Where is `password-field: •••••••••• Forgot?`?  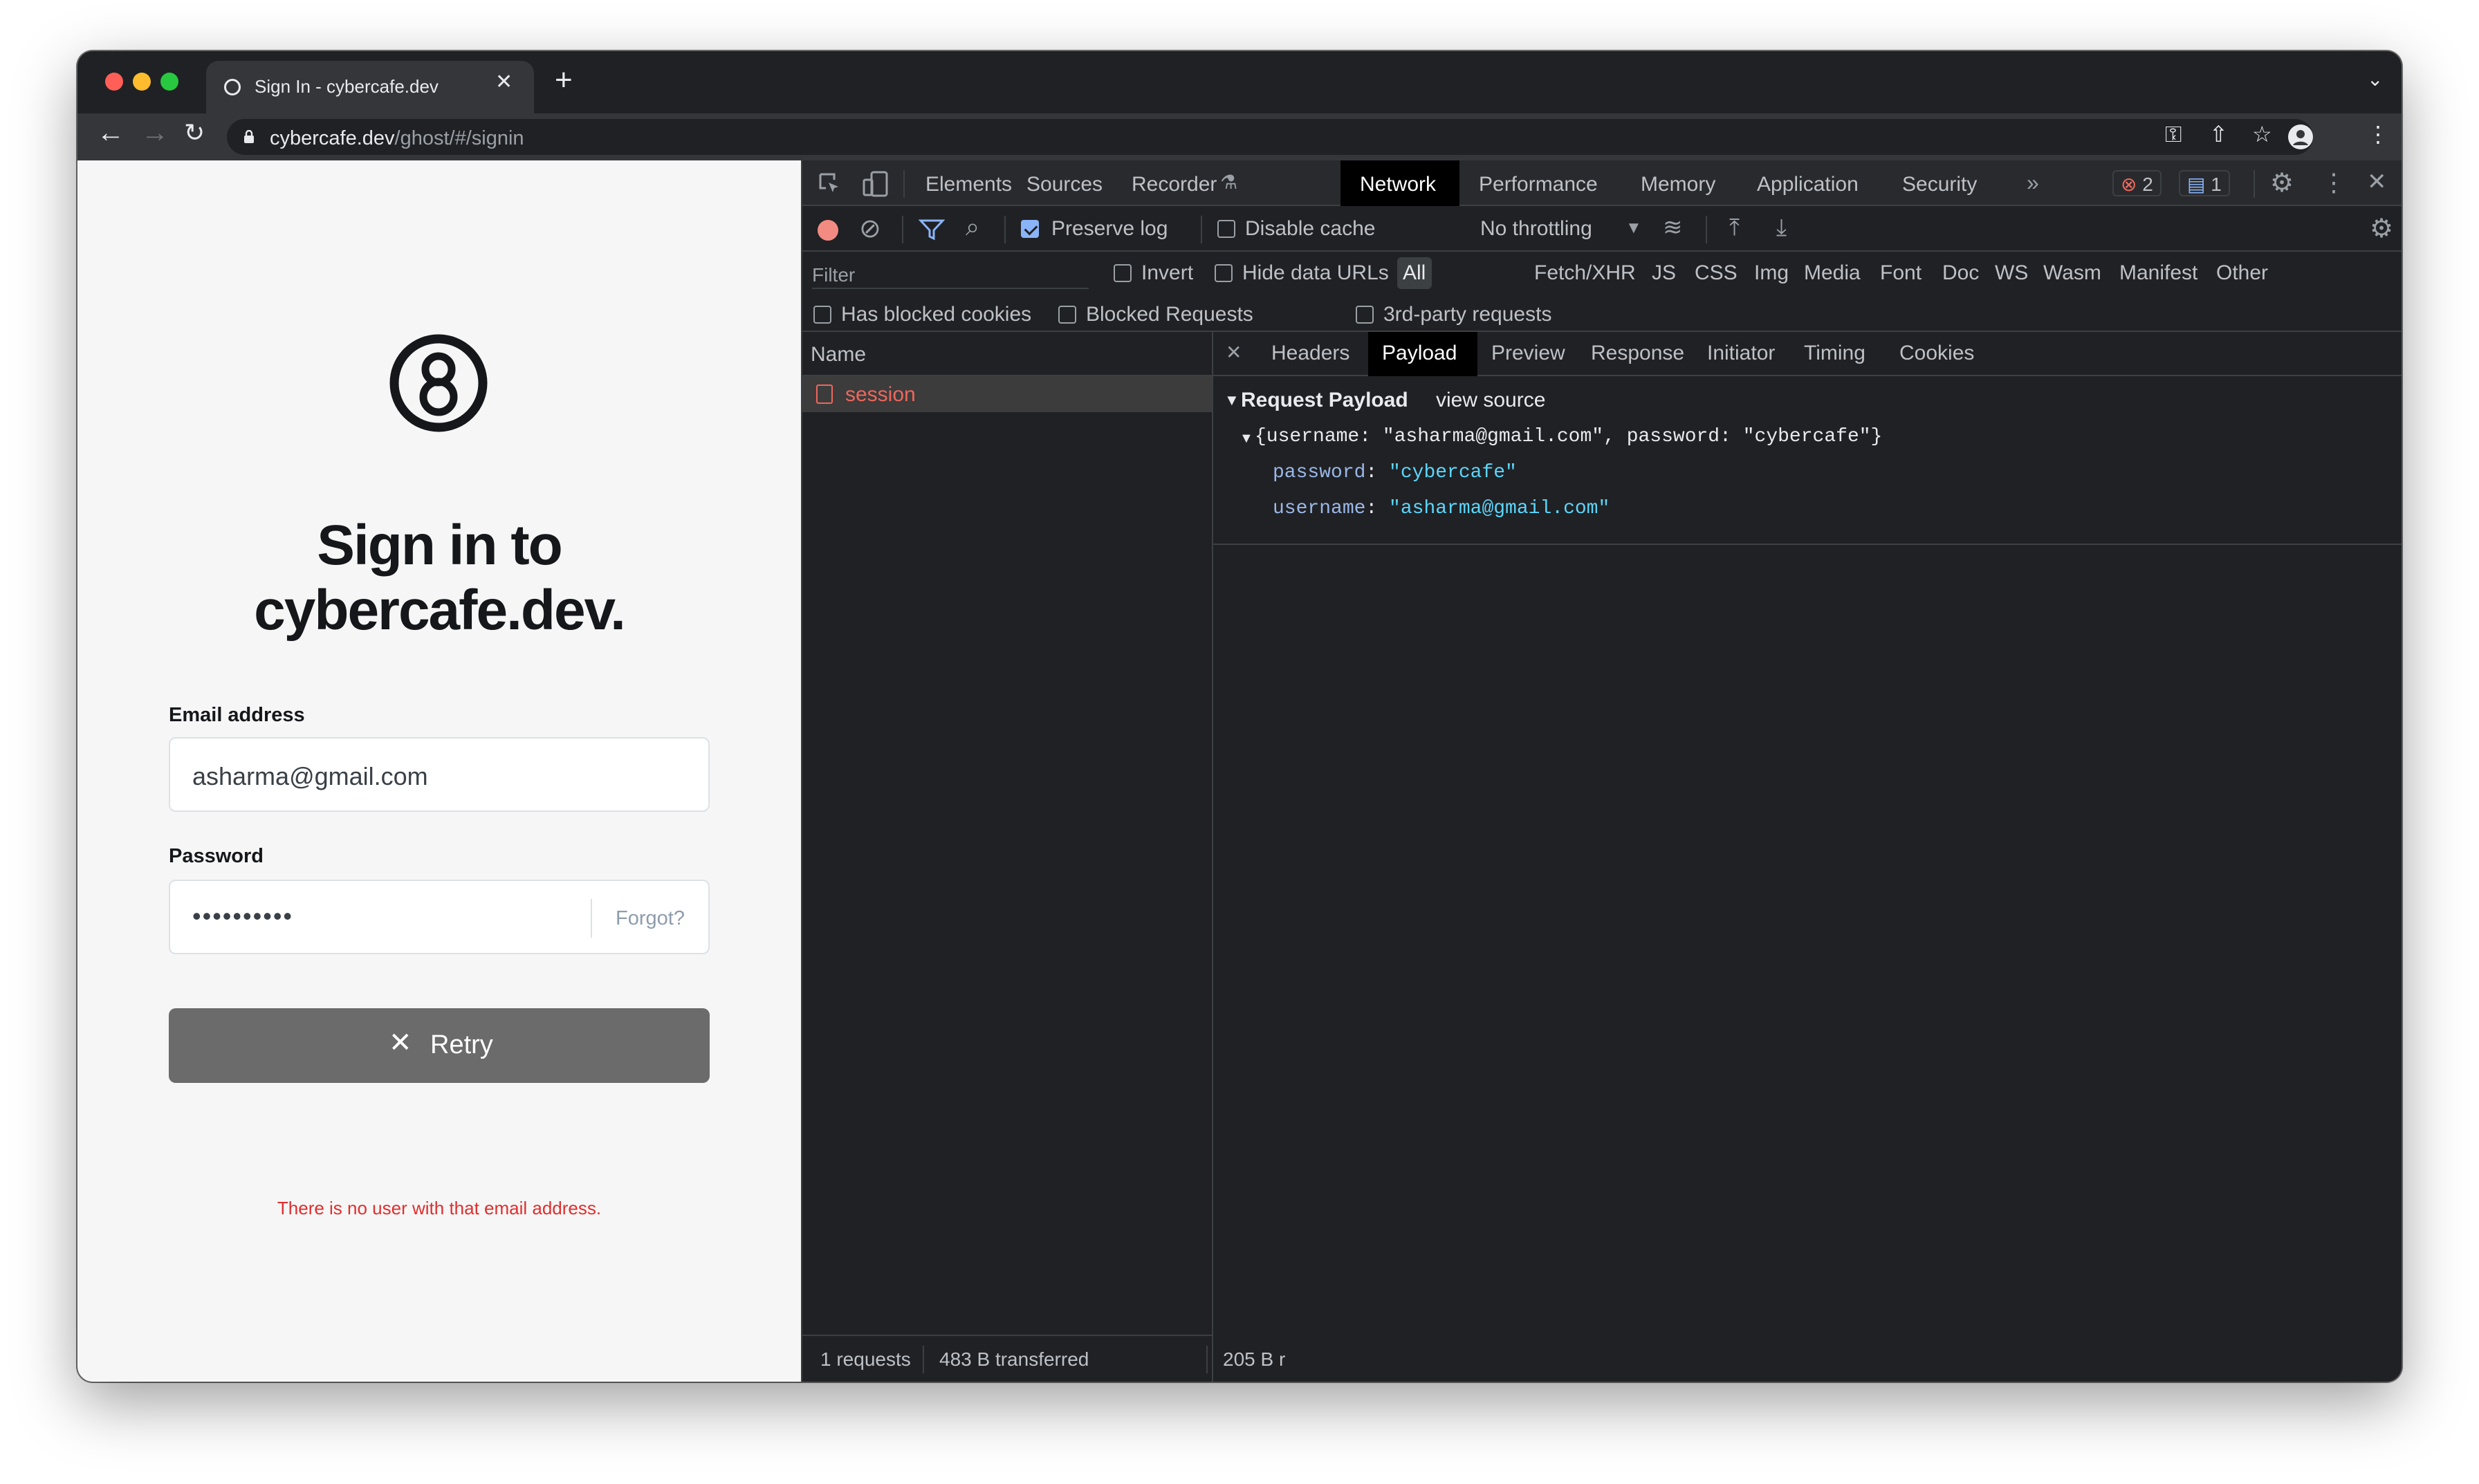 password-field: •••••••••• Forgot? is located at coordinates (439, 917).